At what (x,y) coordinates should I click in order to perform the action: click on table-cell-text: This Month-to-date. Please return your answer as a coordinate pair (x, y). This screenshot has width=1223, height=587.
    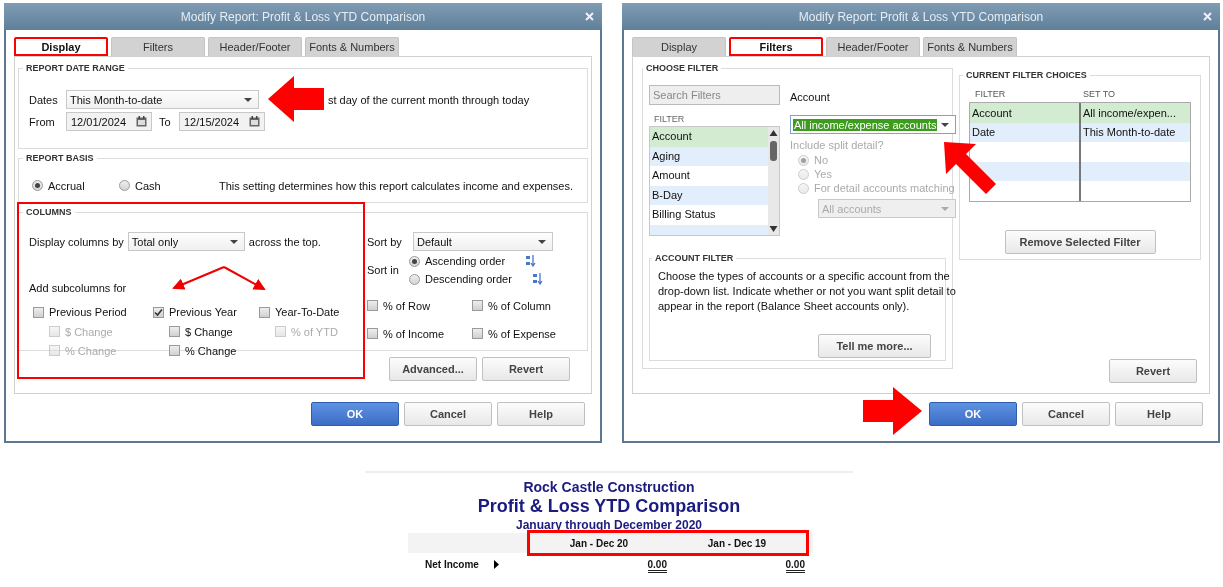
    Looking at the image, I should click on (1129, 133).